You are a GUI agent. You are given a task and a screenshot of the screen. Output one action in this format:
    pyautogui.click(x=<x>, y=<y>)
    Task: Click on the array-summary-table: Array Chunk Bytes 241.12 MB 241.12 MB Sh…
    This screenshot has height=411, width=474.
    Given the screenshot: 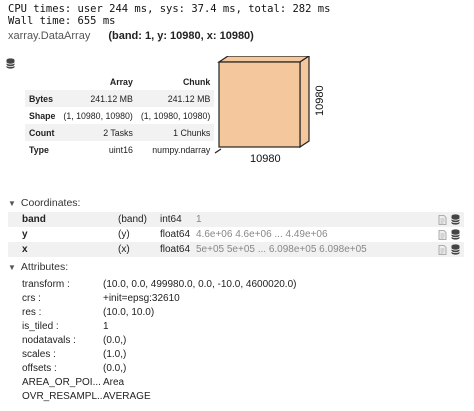 What is the action you would take?
    pyautogui.click(x=120, y=115)
    